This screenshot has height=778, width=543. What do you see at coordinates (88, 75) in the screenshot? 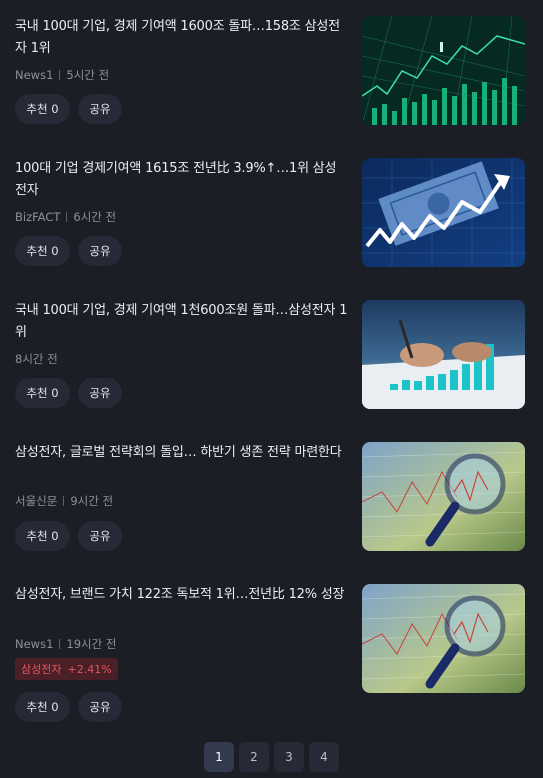
I see `article-time: 5시간 전` at bounding box center [88, 75].